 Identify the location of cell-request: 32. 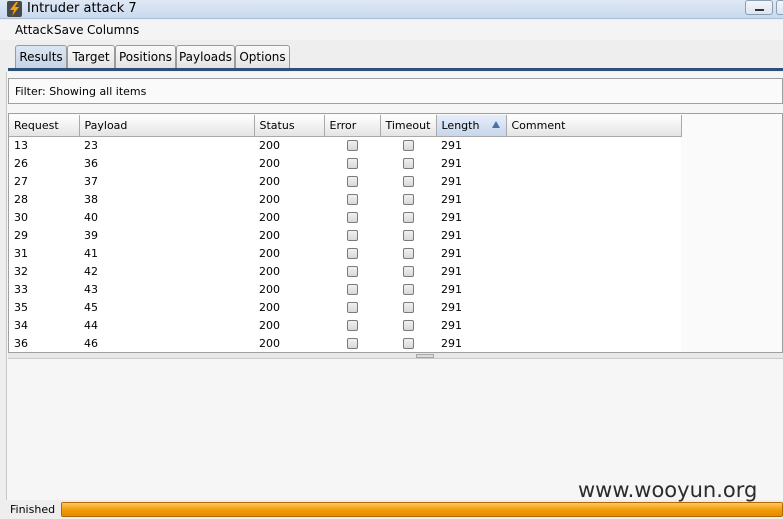
(44, 271).